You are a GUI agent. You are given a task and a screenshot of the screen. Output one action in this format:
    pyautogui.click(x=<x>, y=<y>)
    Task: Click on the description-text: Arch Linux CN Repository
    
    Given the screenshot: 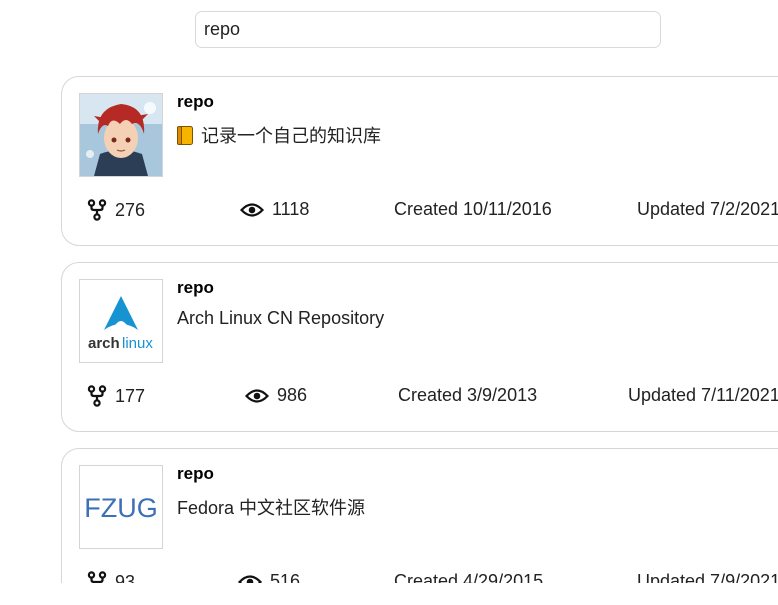 What is the action you would take?
    pyautogui.click(x=281, y=318)
    